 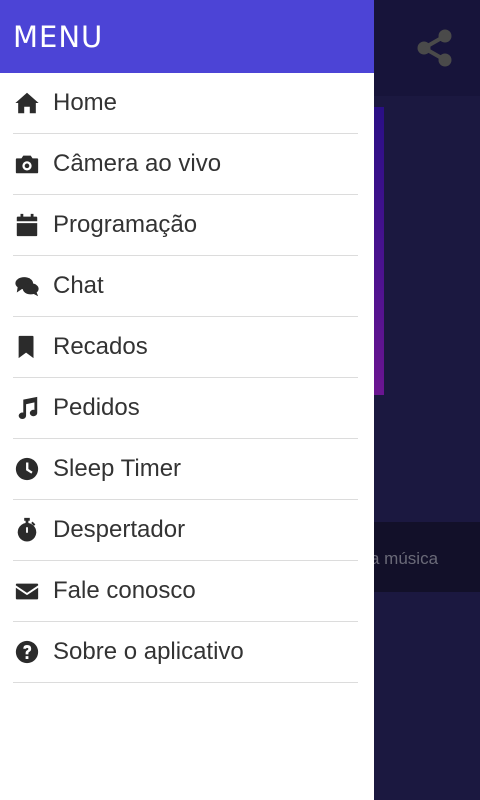 I want to click on menu-item-label: Fale conosco, so click(x=124, y=590).